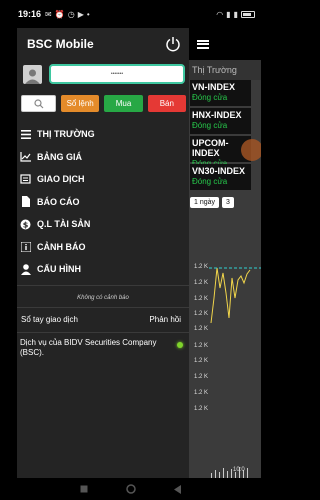 Image resolution: width=320 pixels, height=500 pixels. I want to click on search-button, so click(38, 103).